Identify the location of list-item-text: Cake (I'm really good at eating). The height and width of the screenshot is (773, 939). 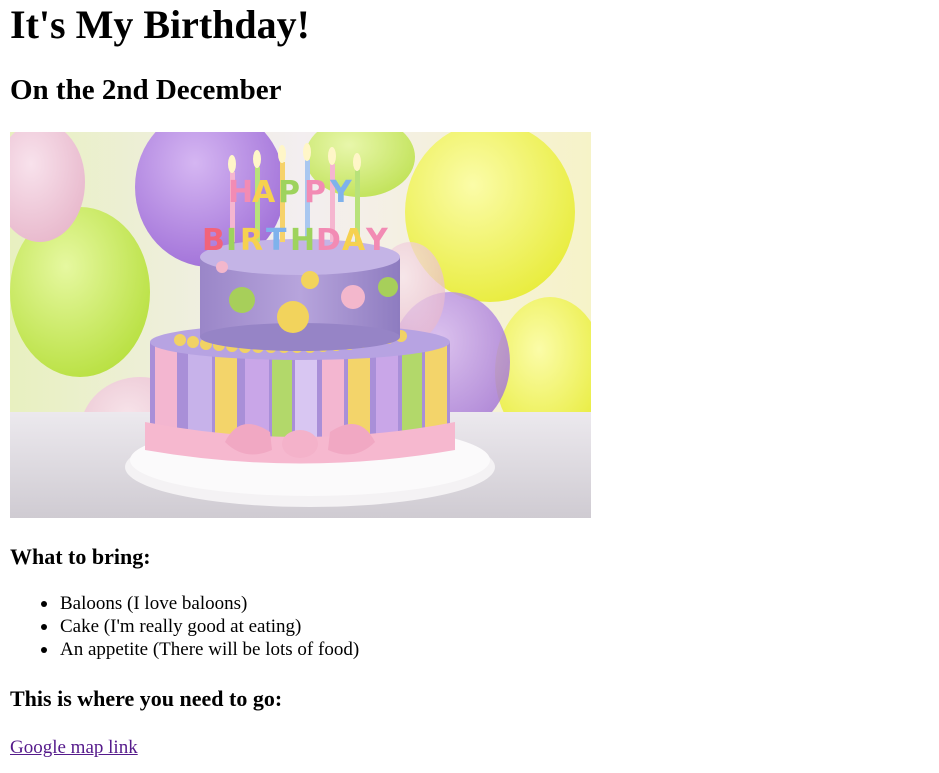
(181, 626).